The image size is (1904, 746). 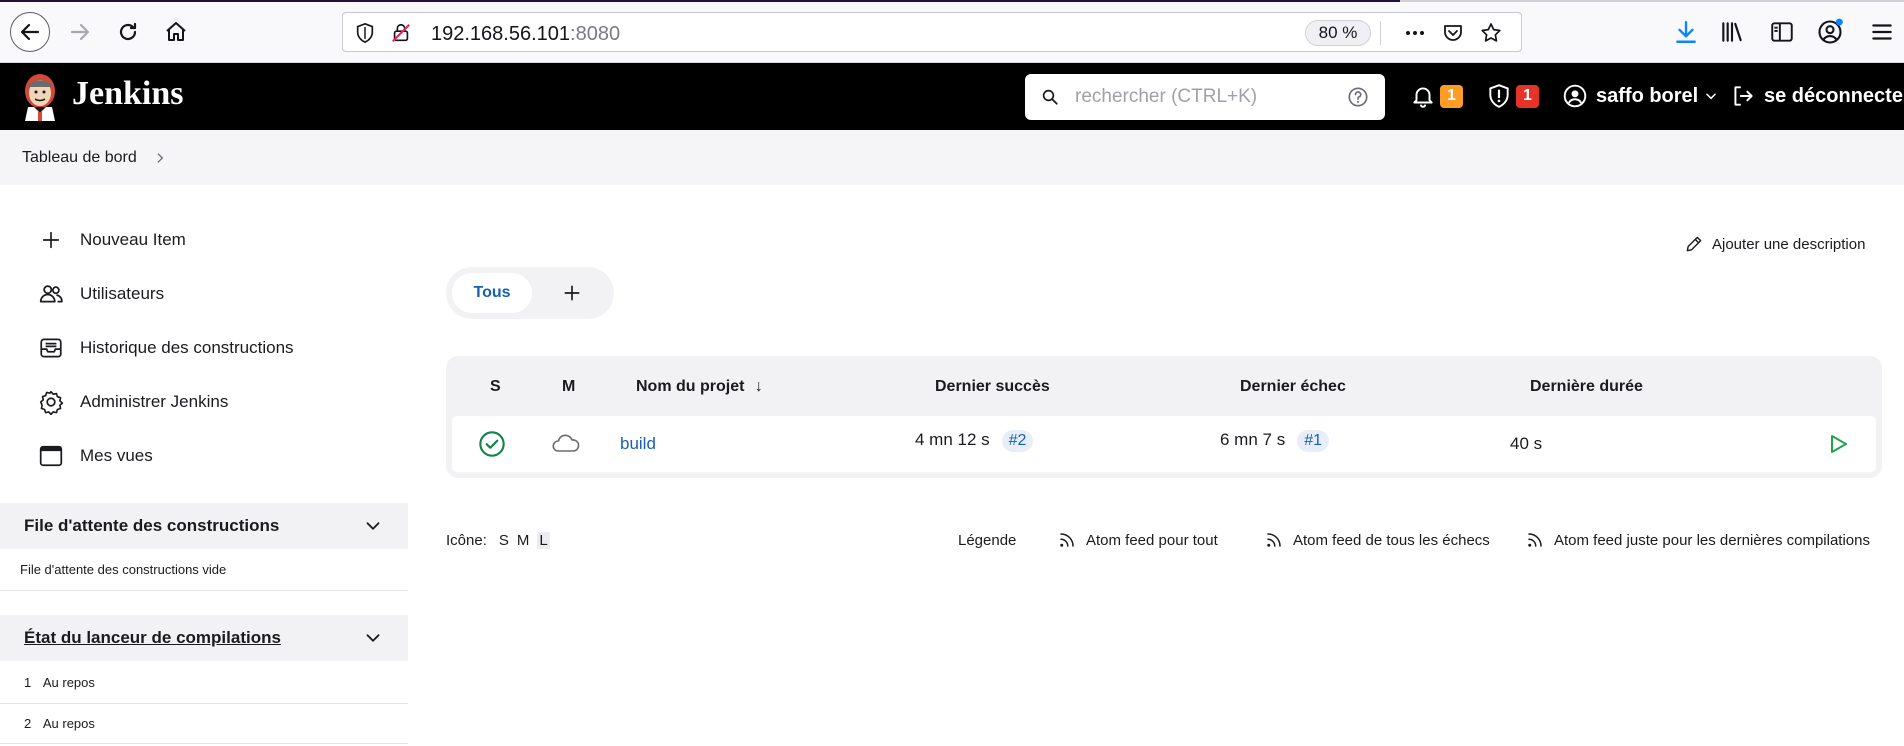 I want to click on column-last-success: Dernier succès, so click(x=992, y=387).